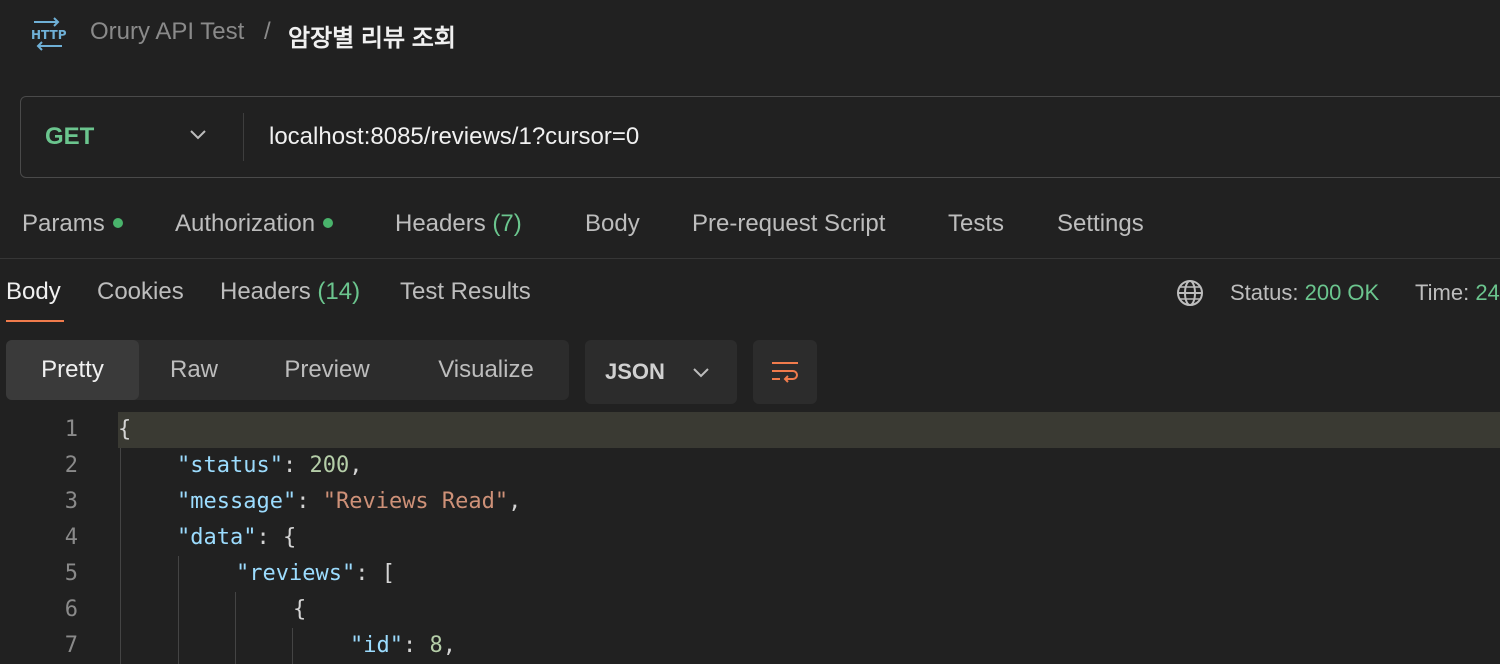 The image size is (1500, 664). Describe the element at coordinates (71, 465) in the screenshot. I see `line-number: 2` at that location.